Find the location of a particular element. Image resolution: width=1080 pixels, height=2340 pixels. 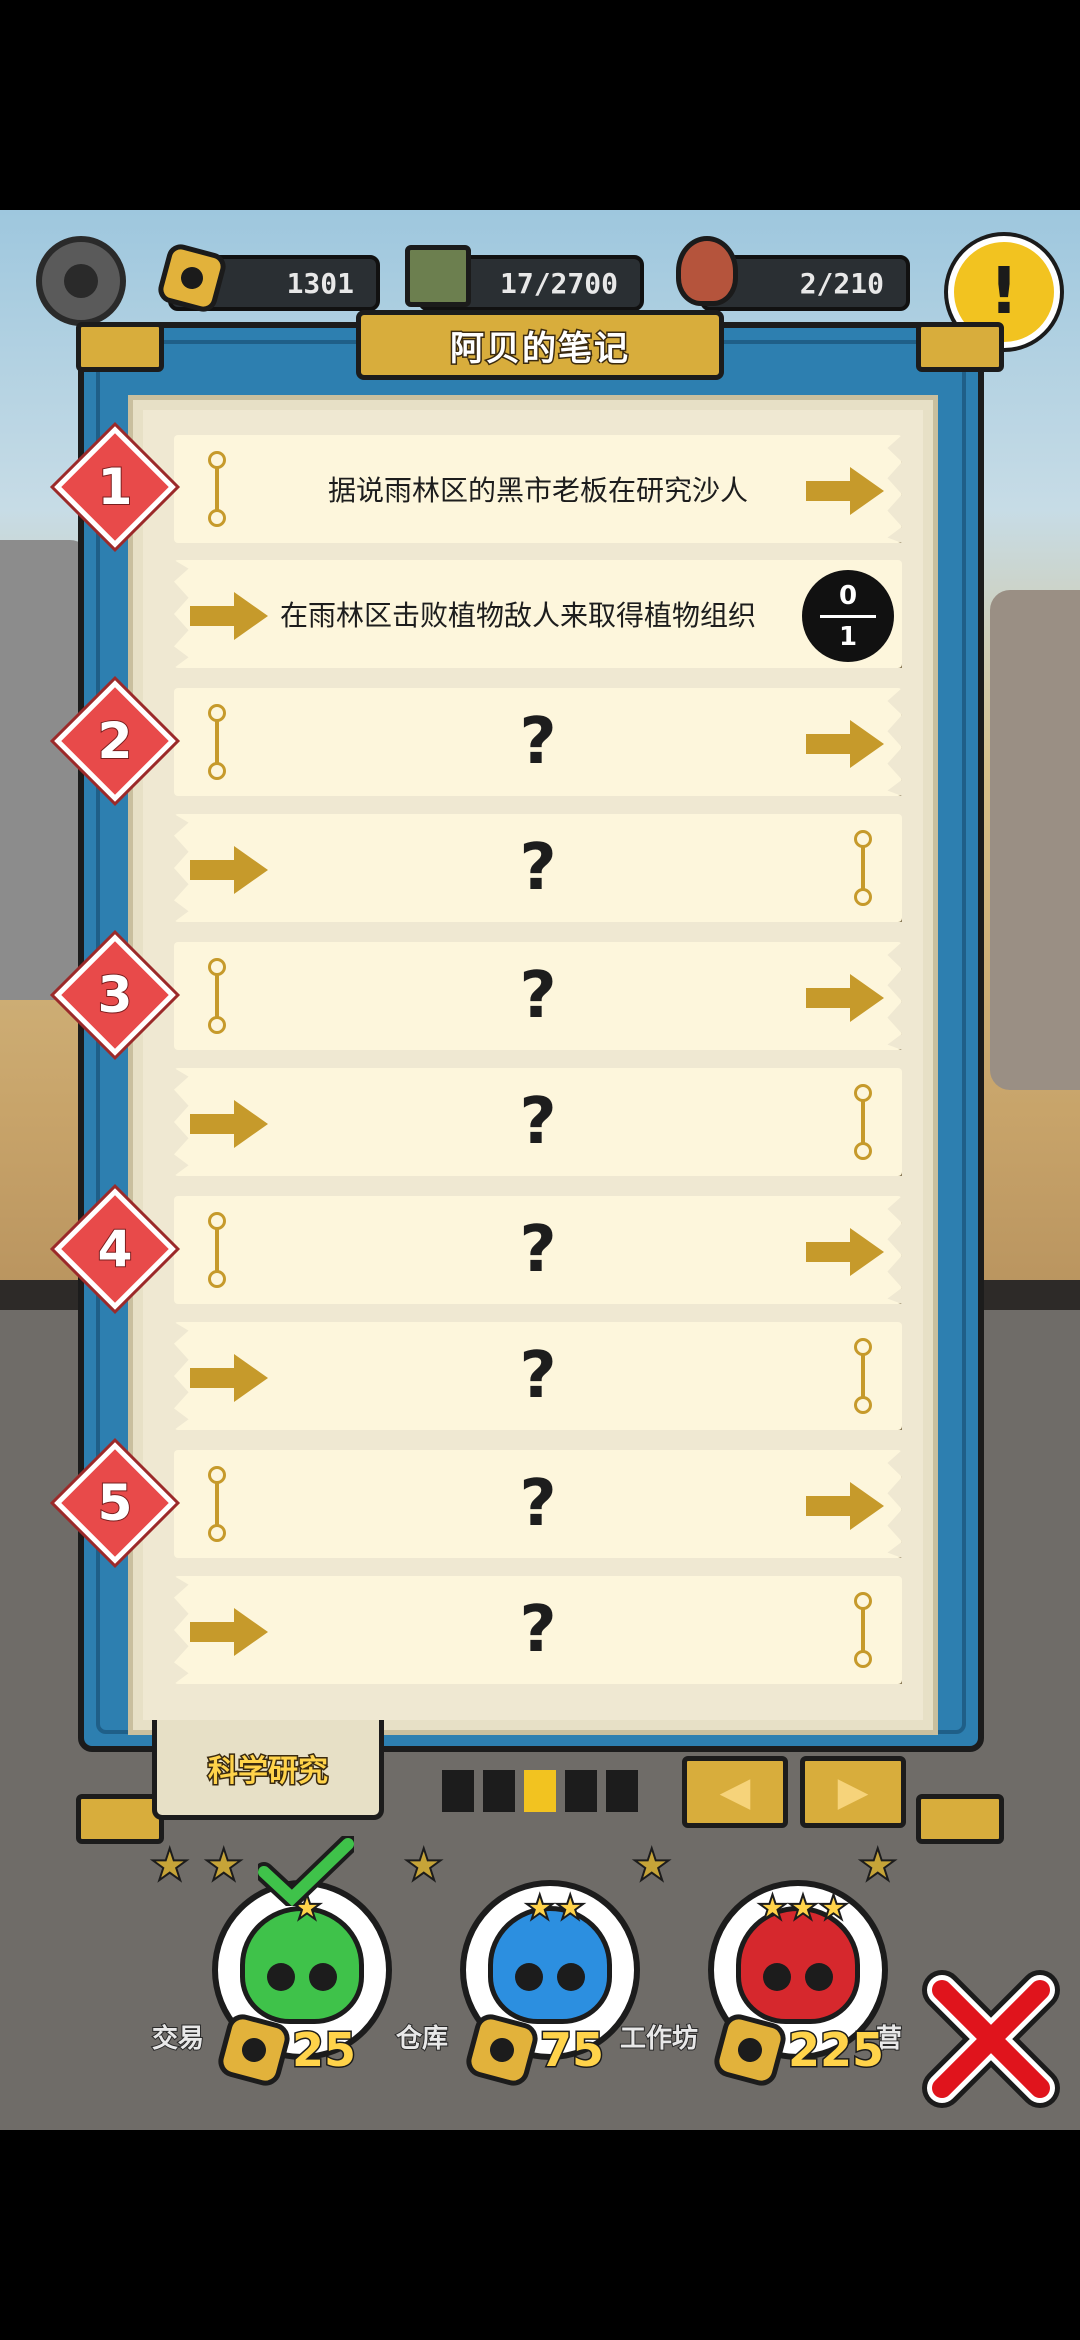

cost-value: 225 is located at coordinates (835, 2050).